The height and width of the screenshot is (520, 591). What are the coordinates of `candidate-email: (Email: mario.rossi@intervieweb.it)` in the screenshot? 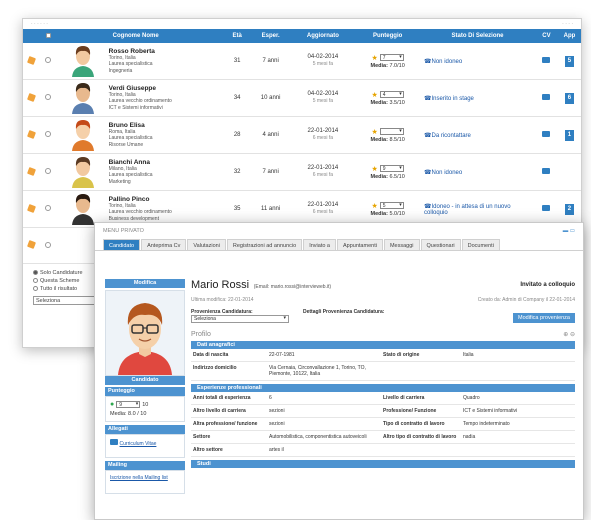 It's located at (292, 287).